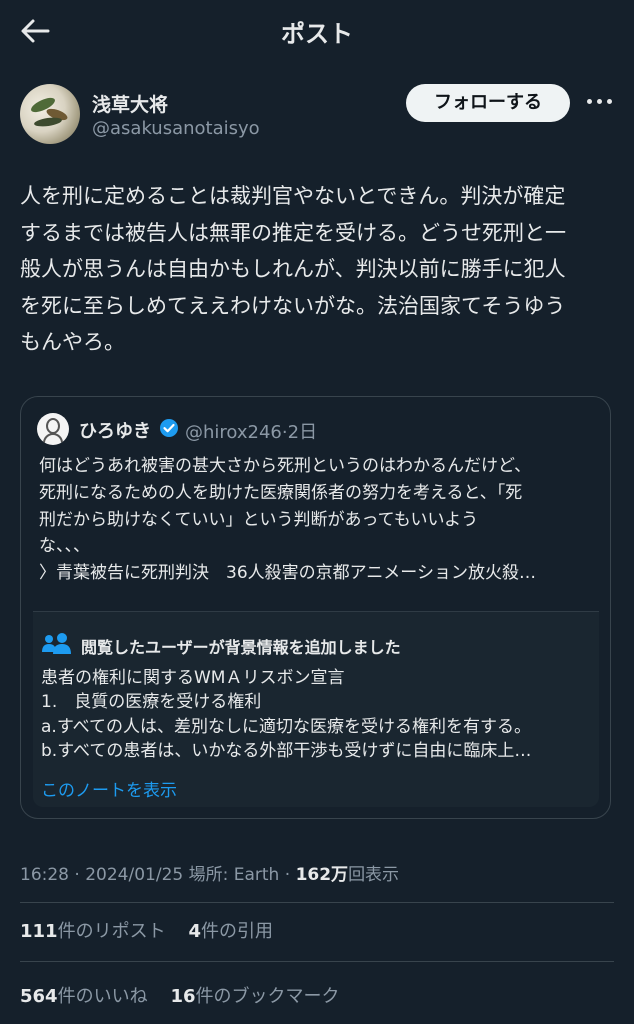 This screenshot has height=1024, width=634. What do you see at coordinates (115, 431) in the screenshot?
I see `quote-display-name: ひろゆき` at bounding box center [115, 431].